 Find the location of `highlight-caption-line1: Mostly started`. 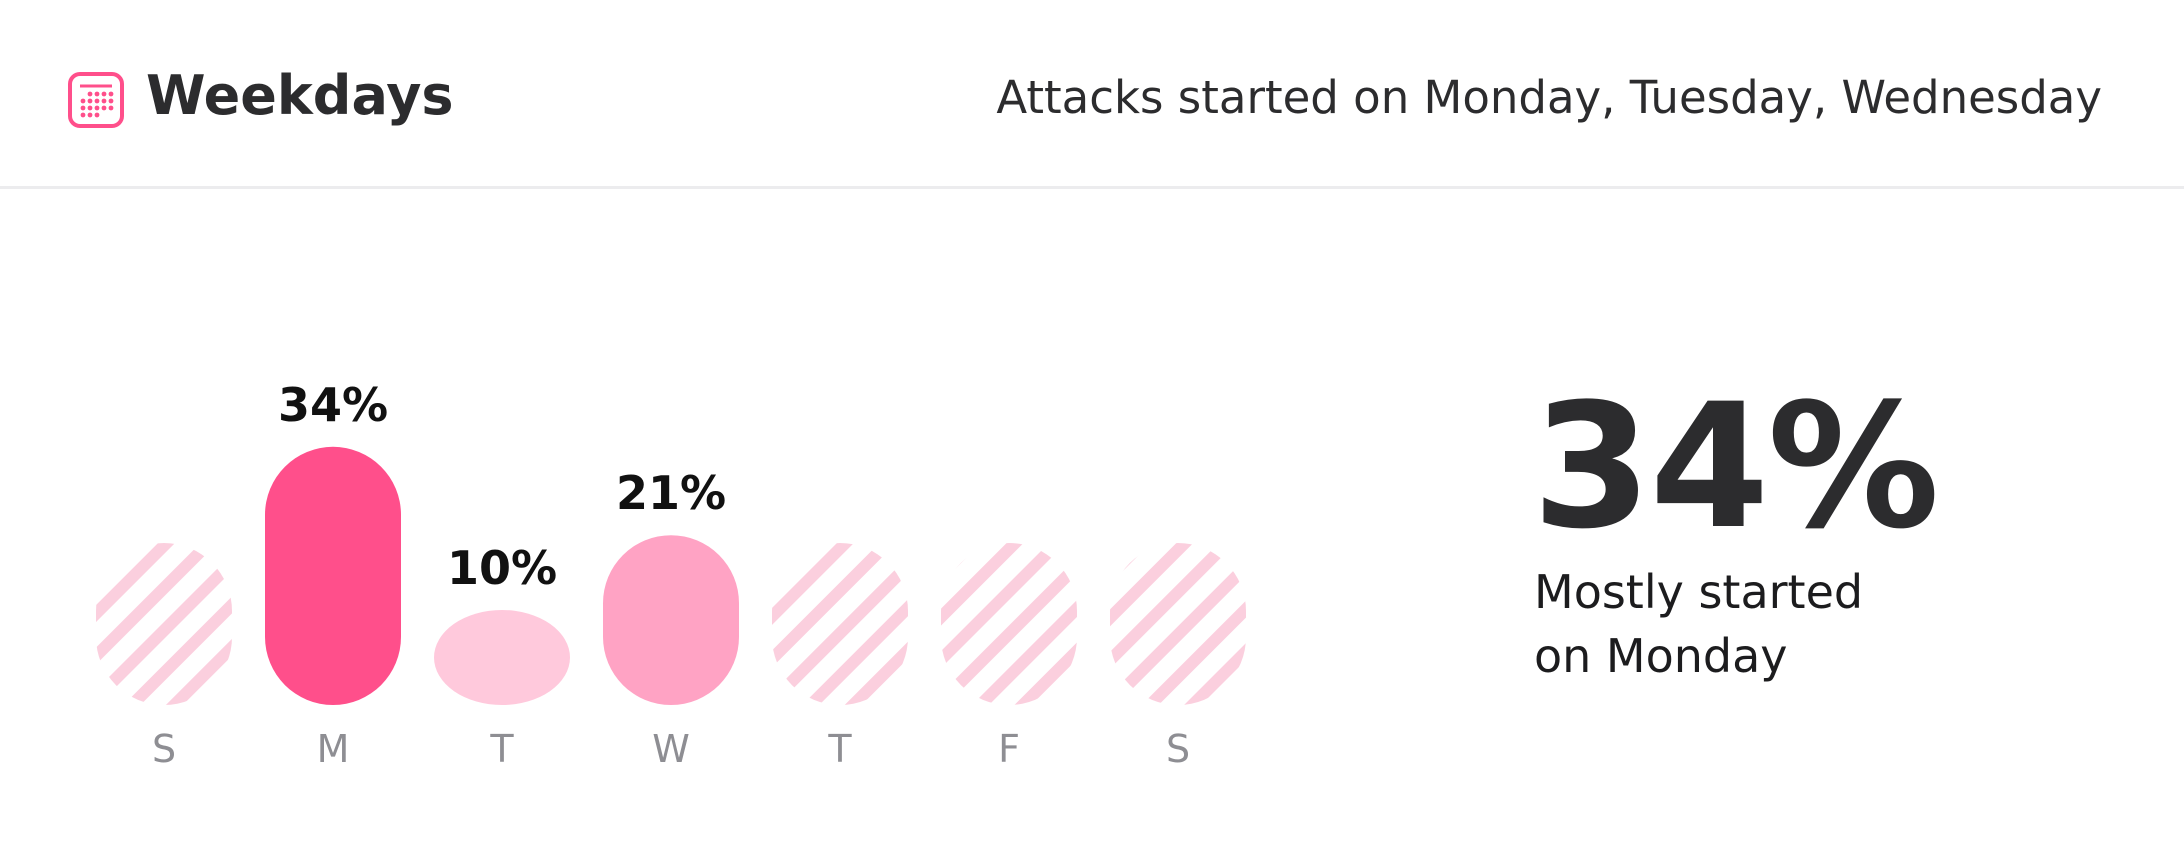

highlight-caption-line1: Mostly started is located at coordinates (1699, 592).